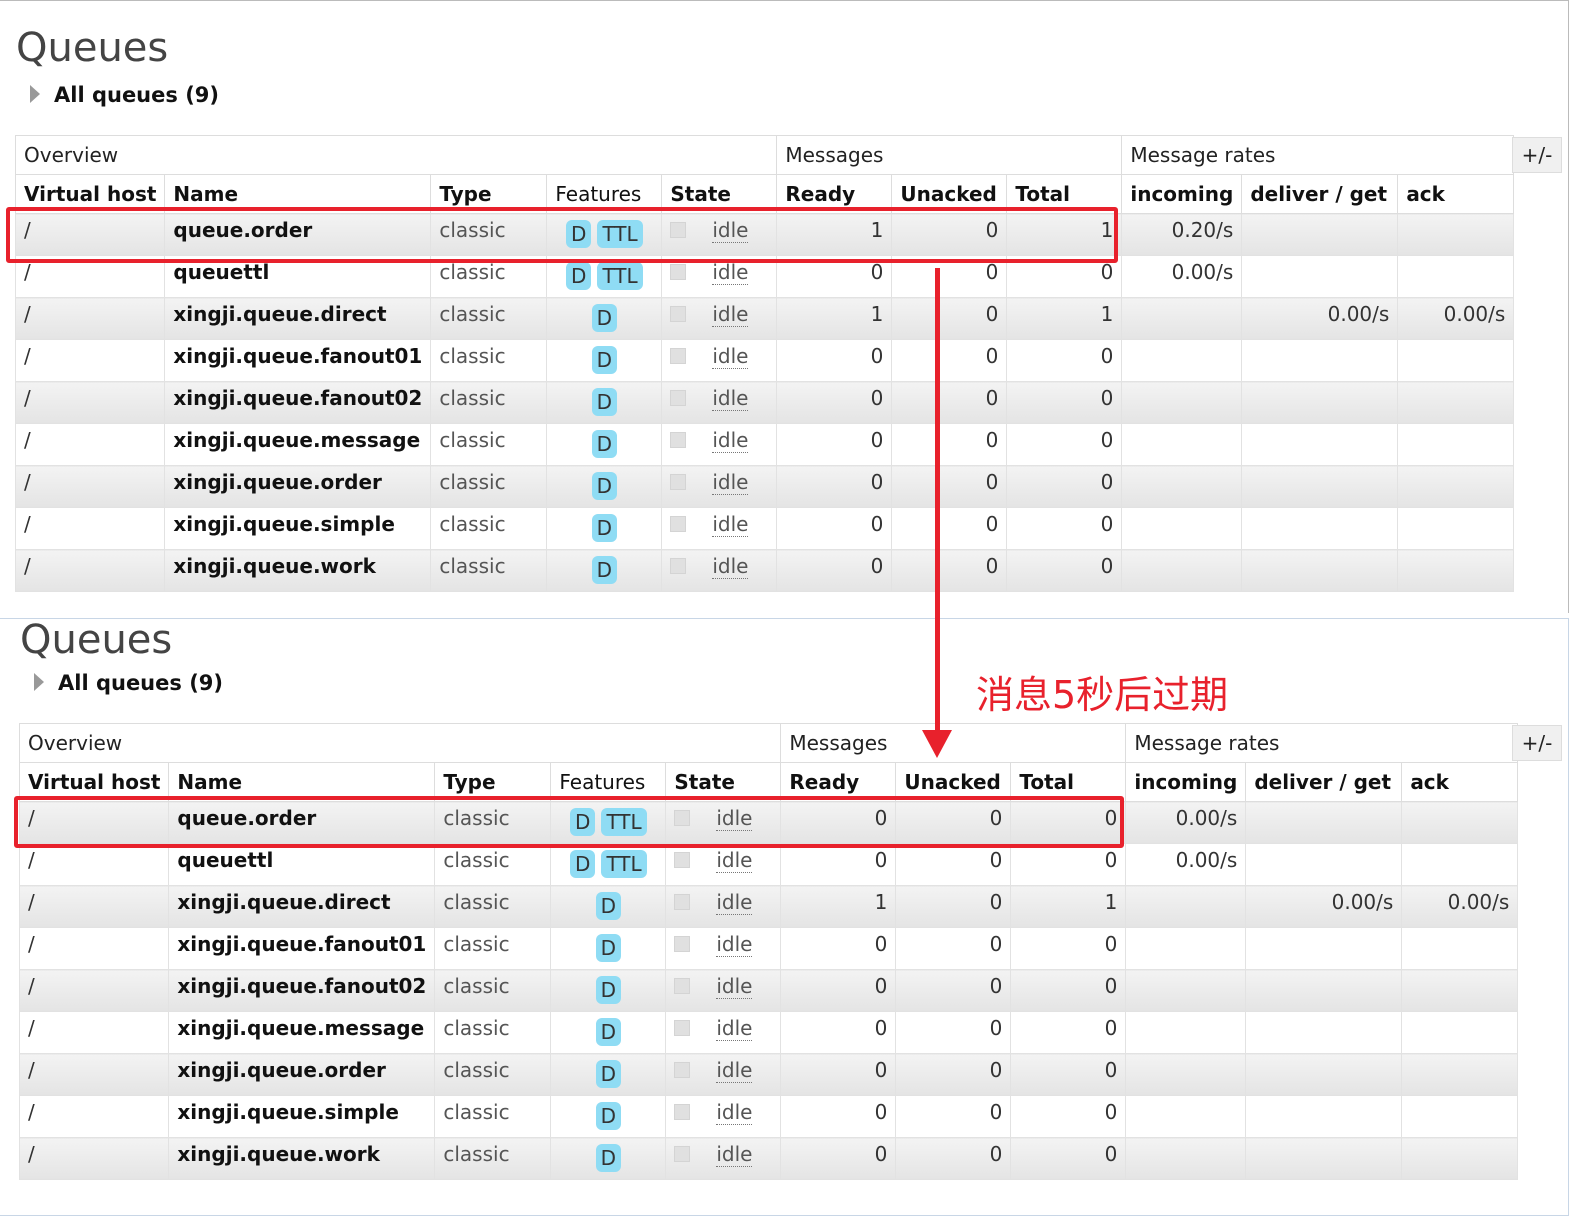  Describe the element at coordinates (35, 94) in the screenshot. I see `expand-triangle-icon` at that location.